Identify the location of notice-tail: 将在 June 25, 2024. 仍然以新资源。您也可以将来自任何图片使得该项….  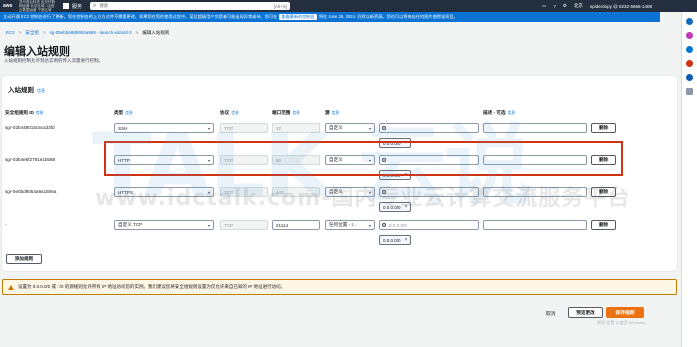
(388, 16).